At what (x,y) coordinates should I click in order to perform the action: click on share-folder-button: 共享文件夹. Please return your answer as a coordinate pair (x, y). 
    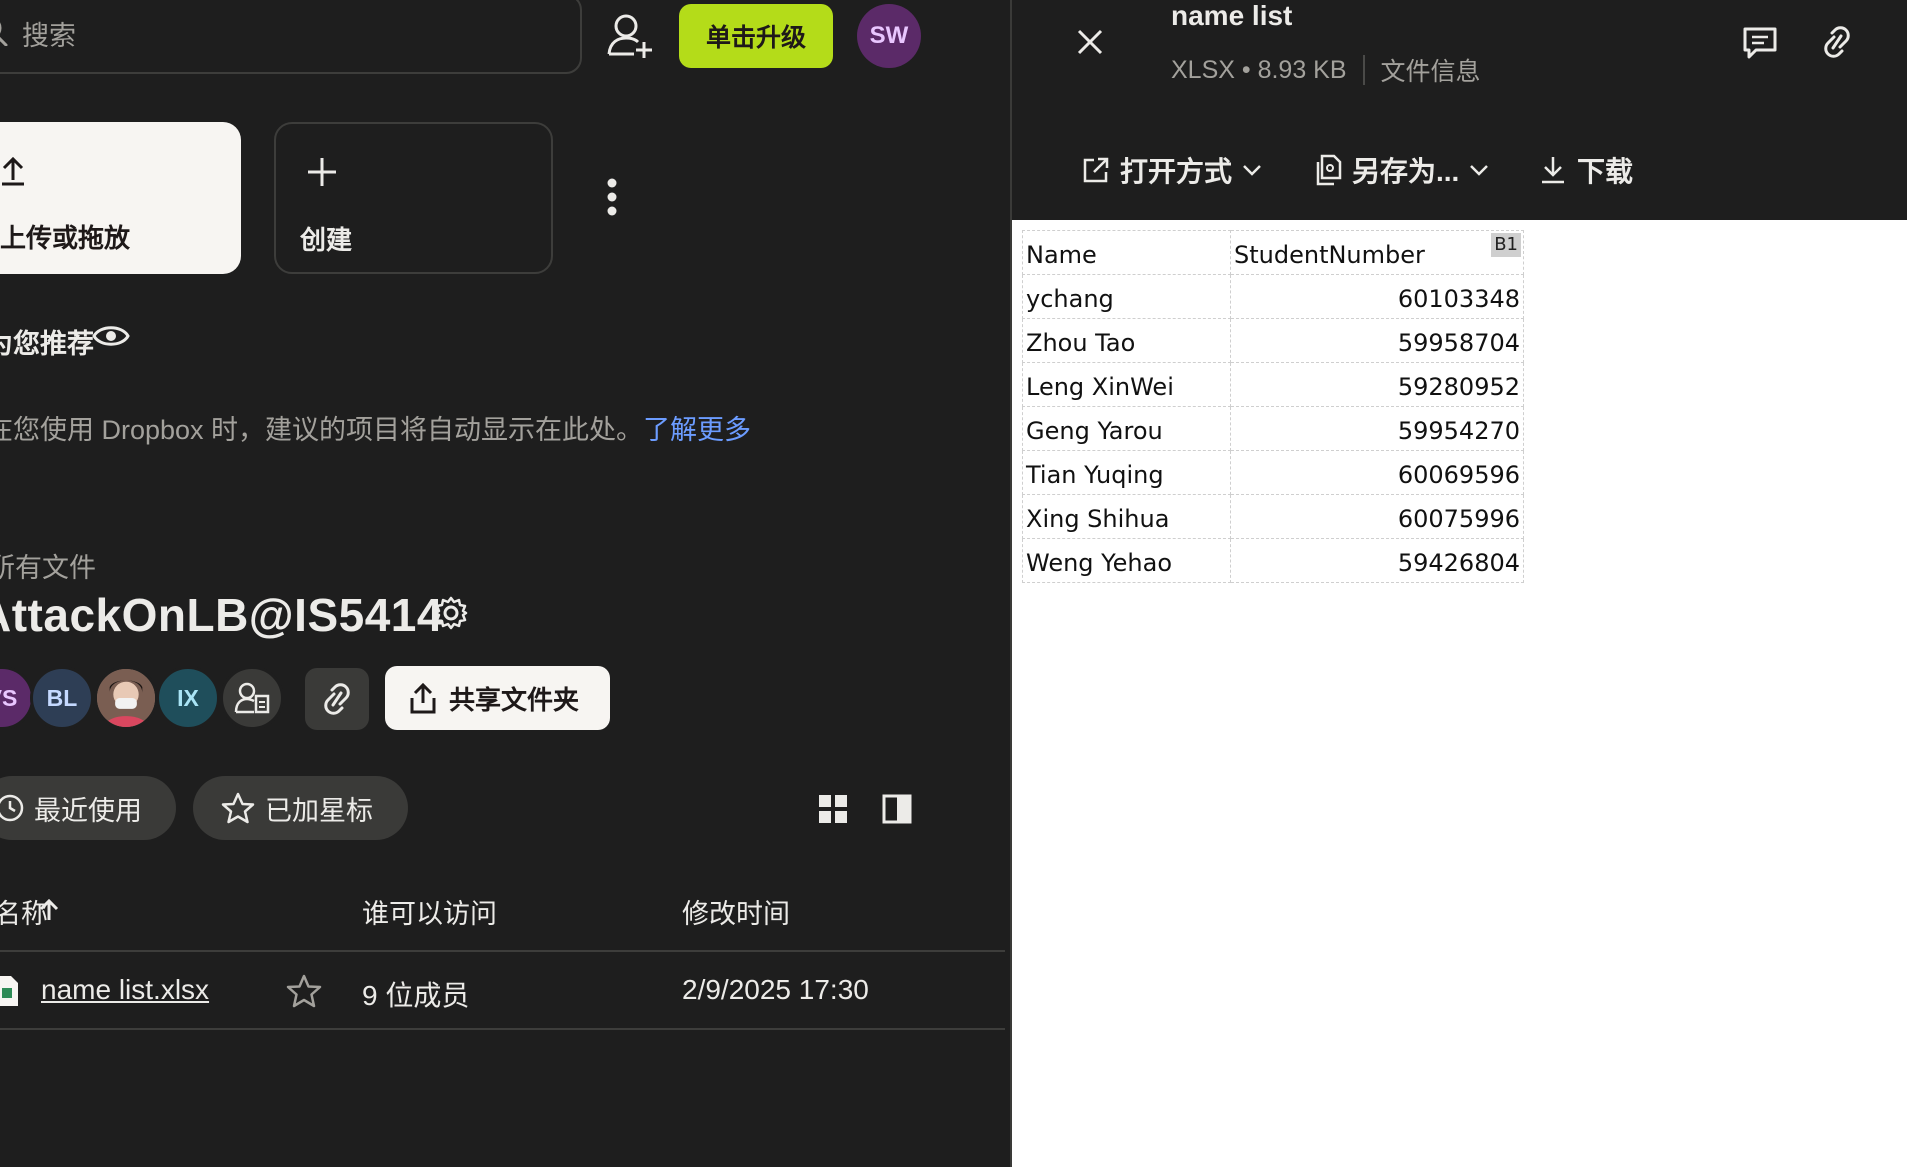
    Looking at the image, I should click on (497, 698).